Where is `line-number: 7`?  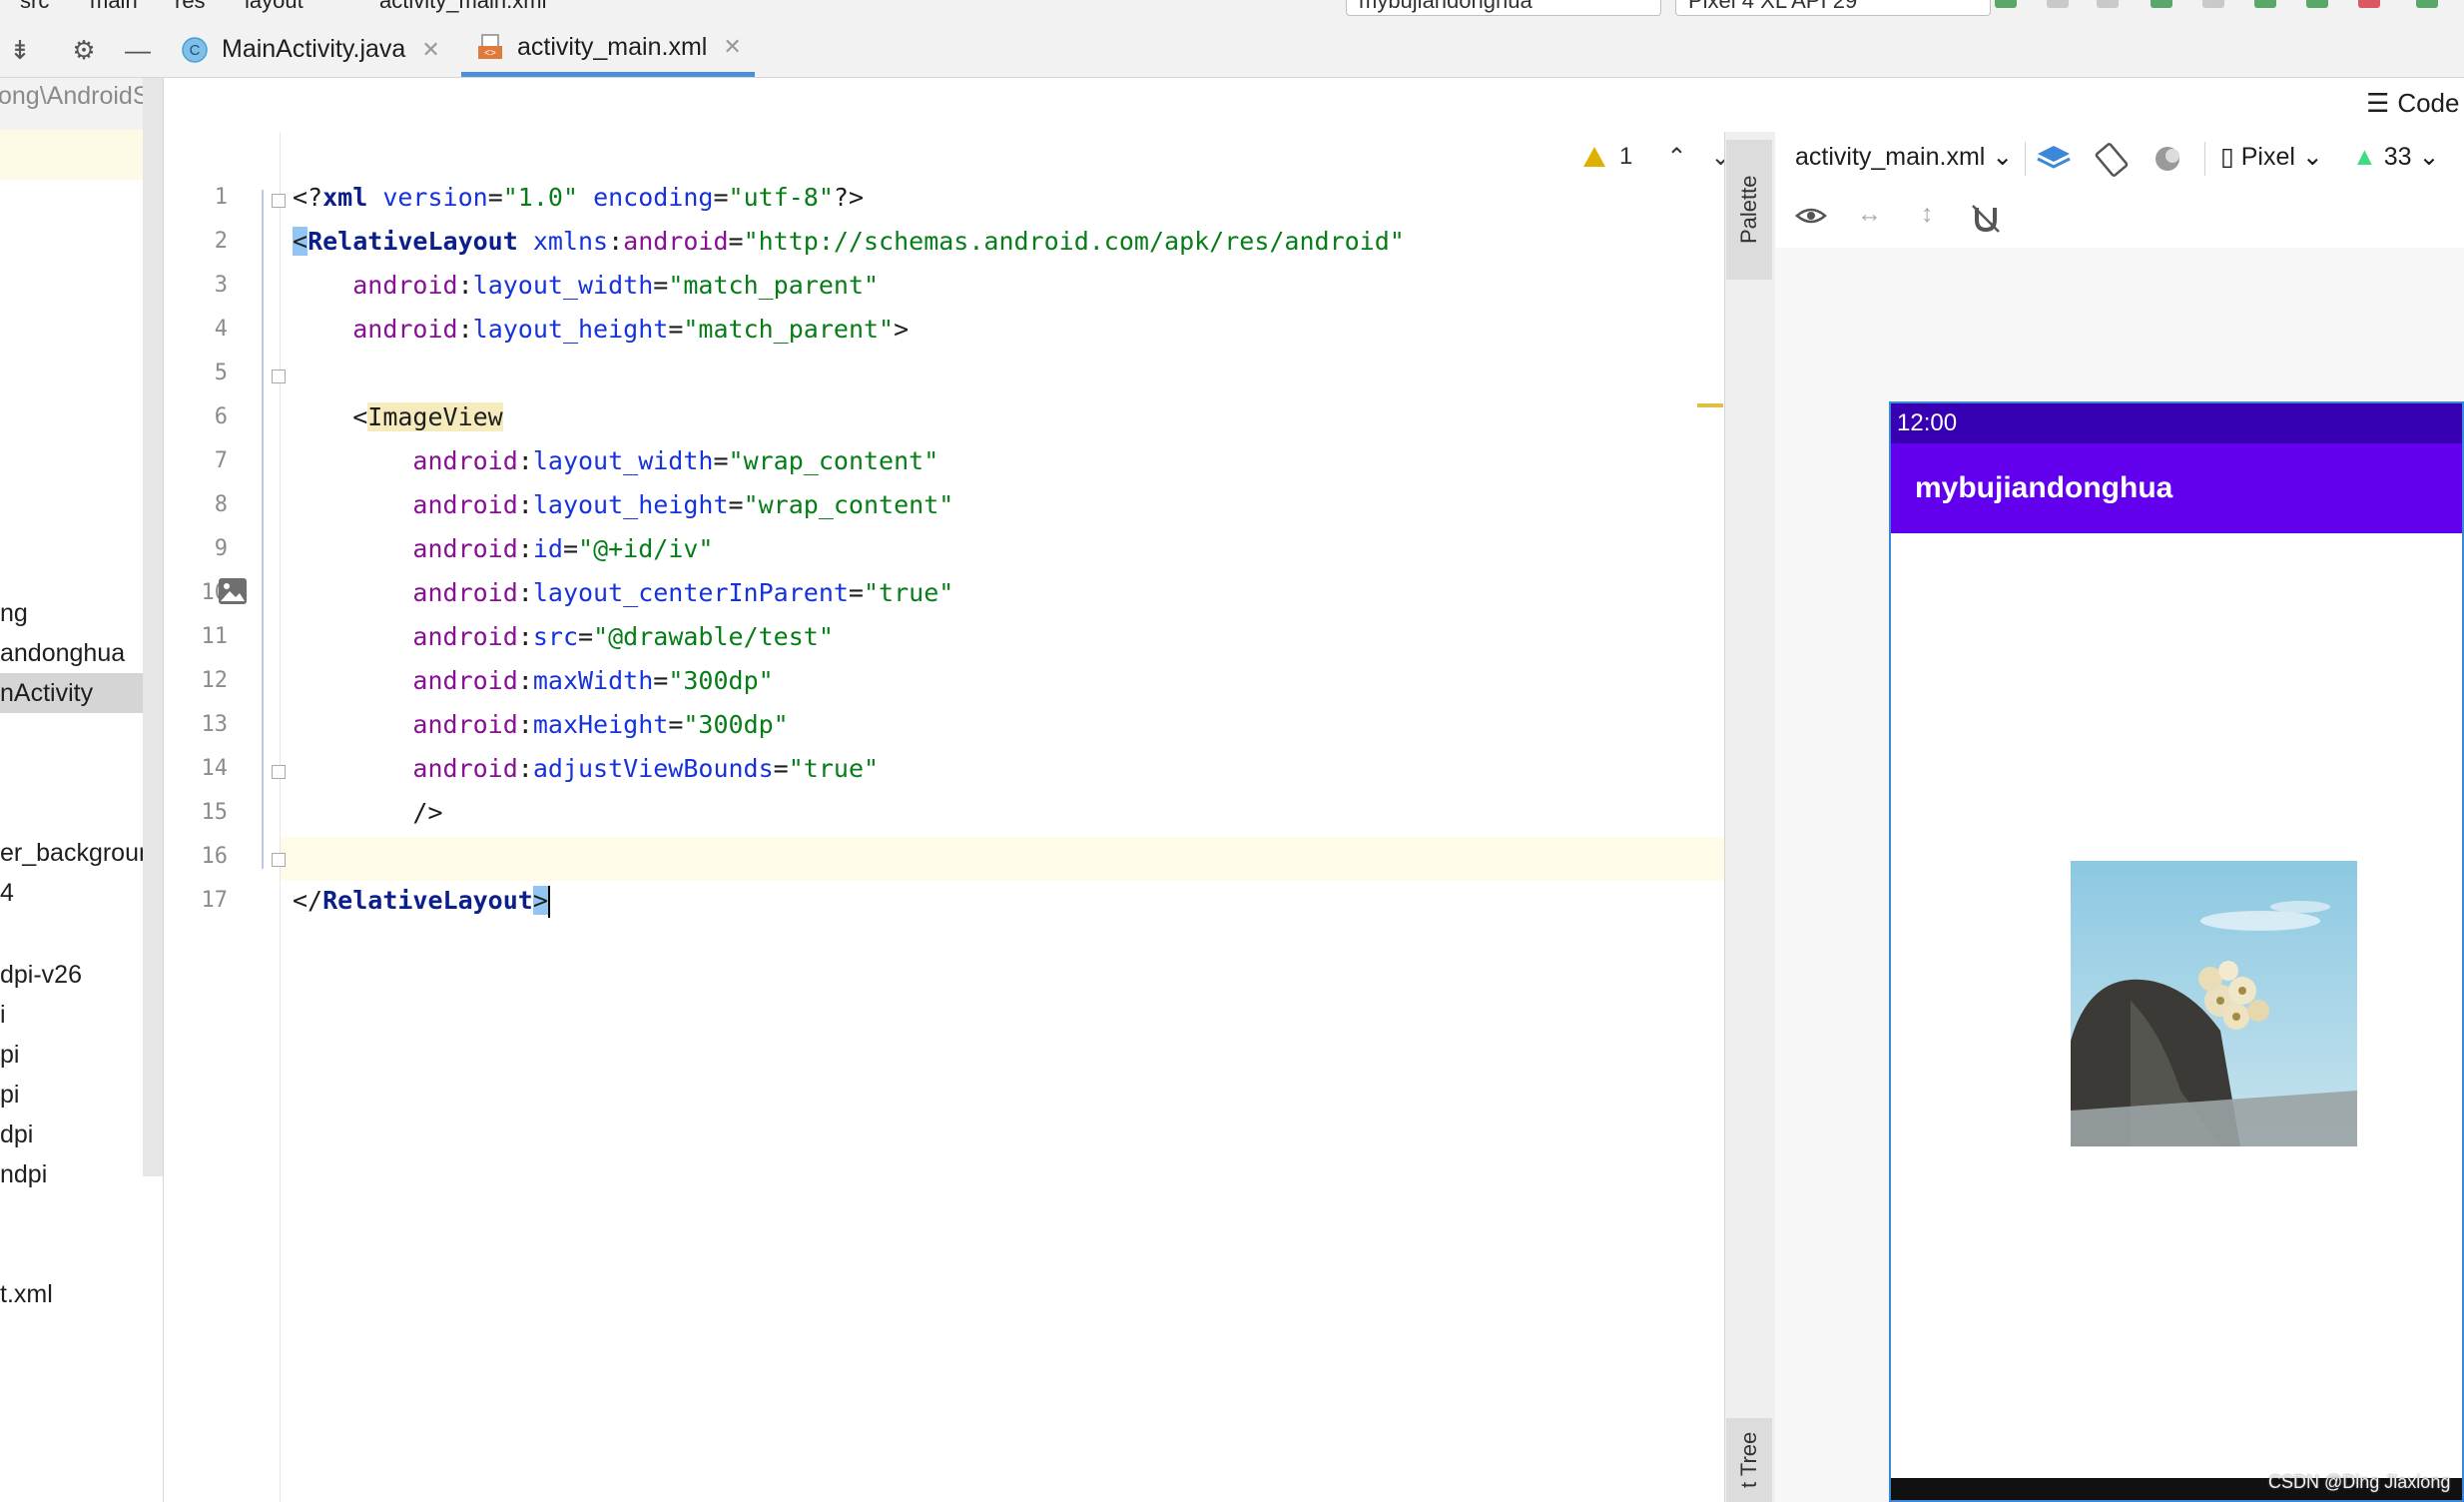
line-number: 7 is located at coordinates (221, 461).